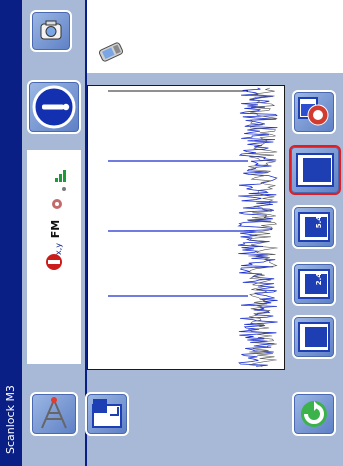  Describe the element at coordinates (319, 279) in the screenshot. I see `badge-24: 2.4` at that location.